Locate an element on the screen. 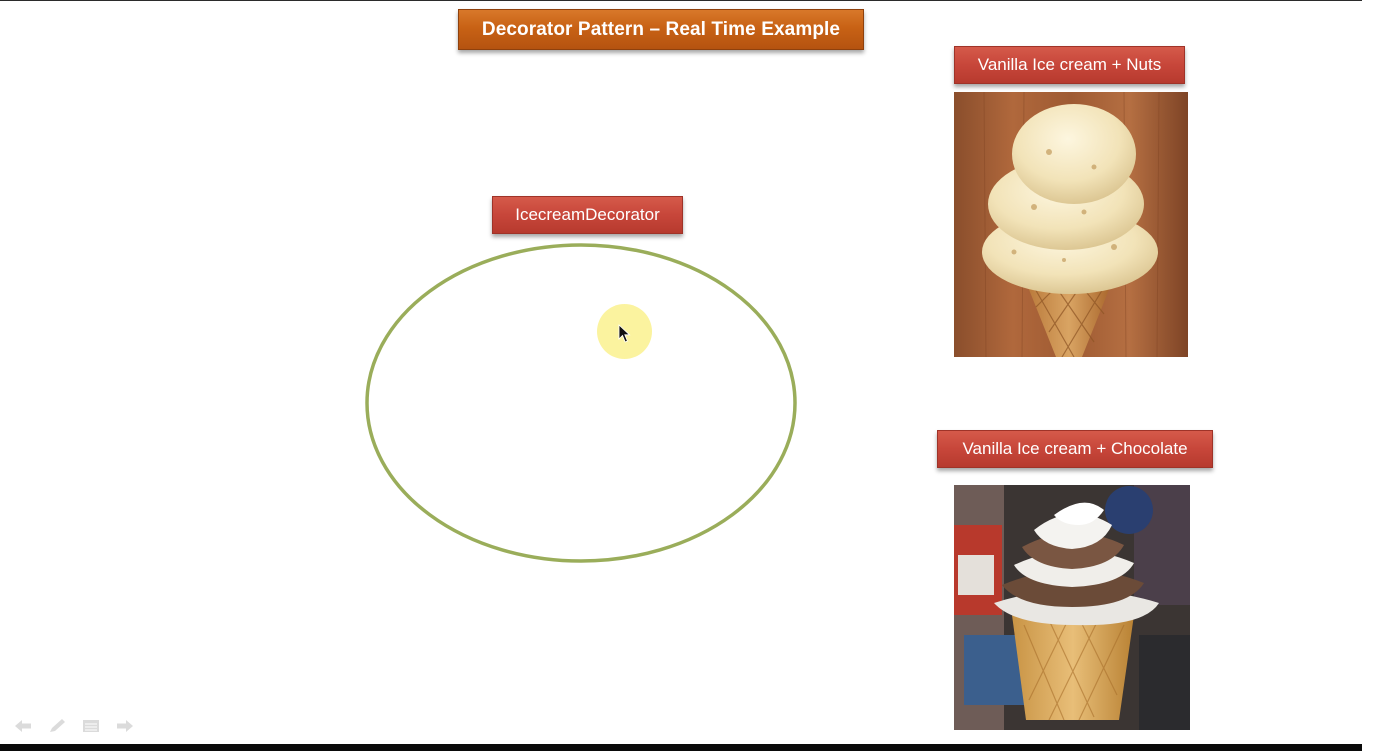 The width and height of the screenshot is (1387, 751). previous-slide-button is located at coordinates (23, 726).